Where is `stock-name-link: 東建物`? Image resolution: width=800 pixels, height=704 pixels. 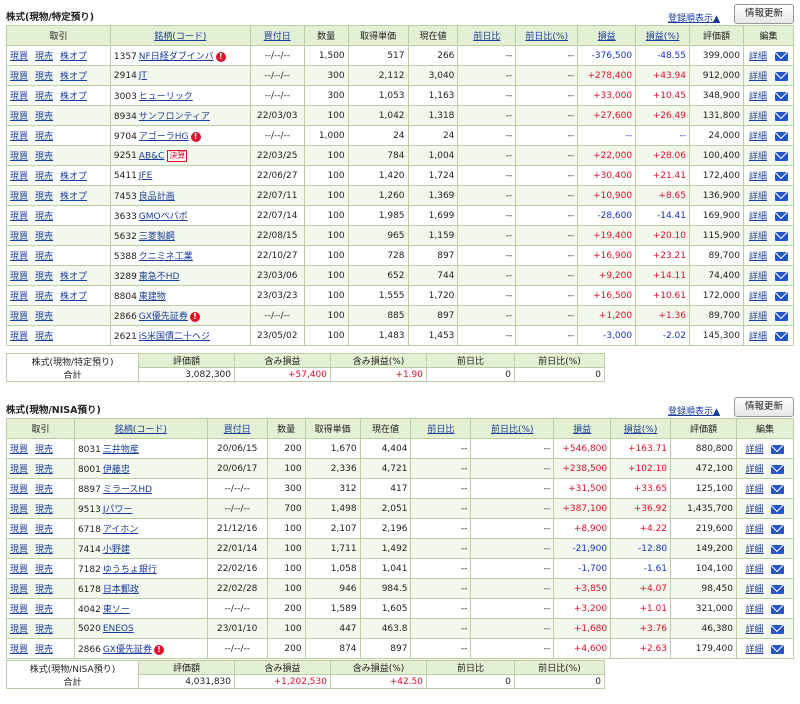
stock-name-link: 東建物 is located at coordinates (152, 297).